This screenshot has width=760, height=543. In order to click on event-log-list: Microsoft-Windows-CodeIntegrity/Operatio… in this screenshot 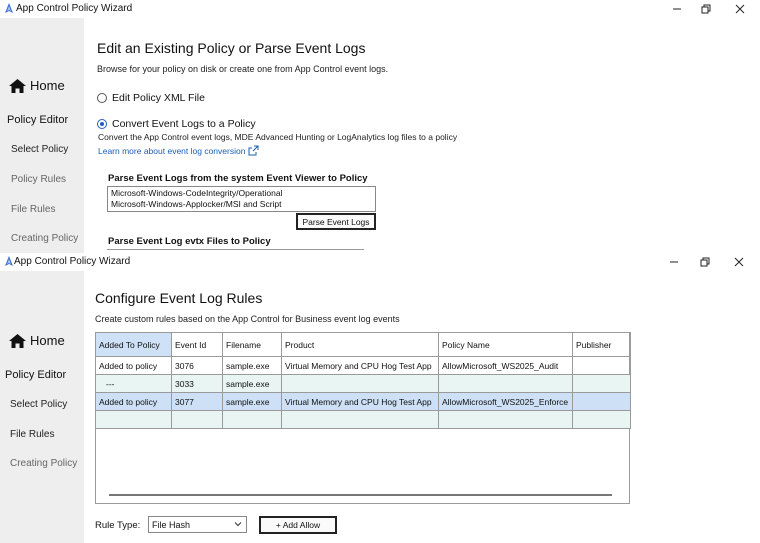, I will do `click(241, 199)`.